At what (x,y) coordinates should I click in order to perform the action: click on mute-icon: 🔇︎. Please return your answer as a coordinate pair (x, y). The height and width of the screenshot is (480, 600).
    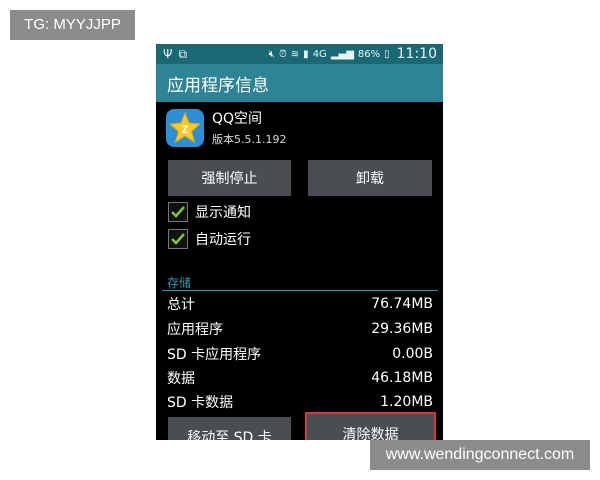
    Looking at the image, I should click on (271, 54).